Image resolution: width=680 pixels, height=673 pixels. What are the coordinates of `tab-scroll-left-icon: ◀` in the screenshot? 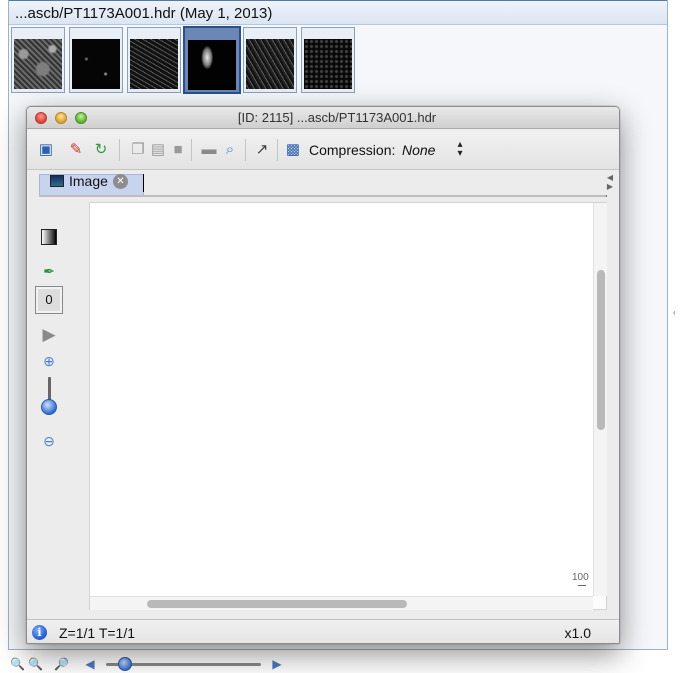 It's located at (610, 177).